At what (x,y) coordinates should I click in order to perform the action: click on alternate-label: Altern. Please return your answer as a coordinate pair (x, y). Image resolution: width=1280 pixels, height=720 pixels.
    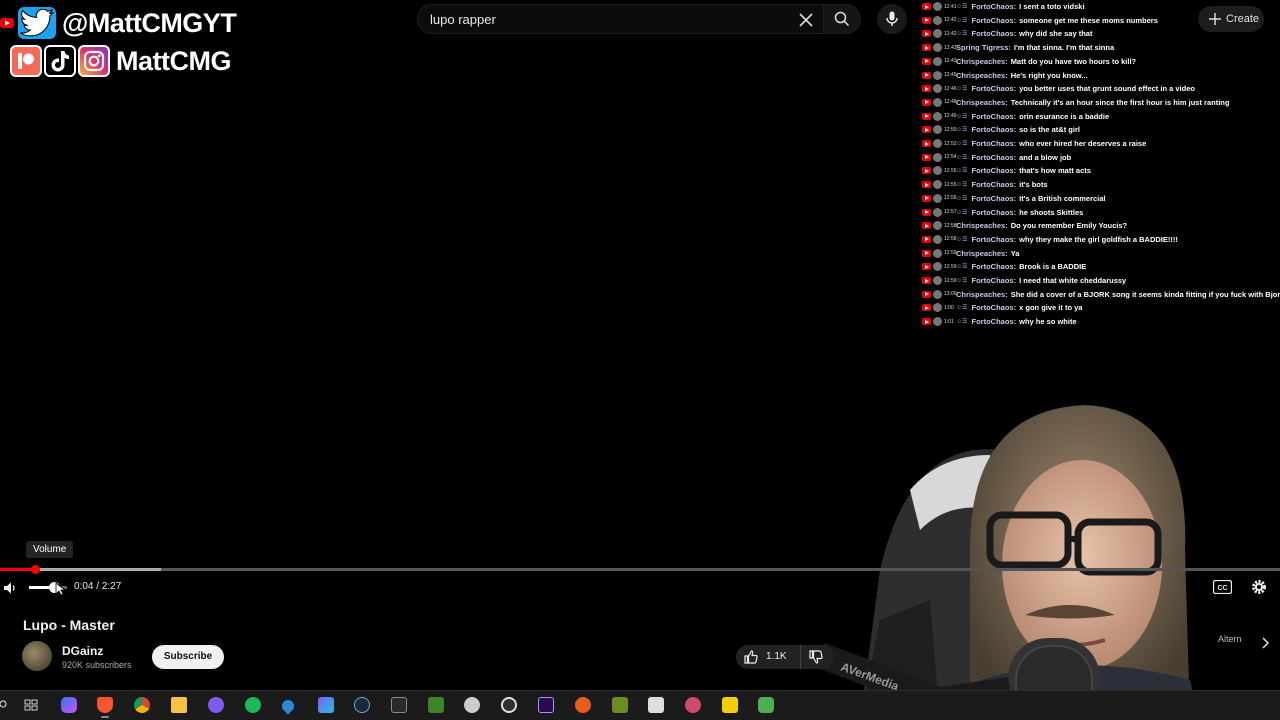
    Looking at the image, I should click on (1230, 639).